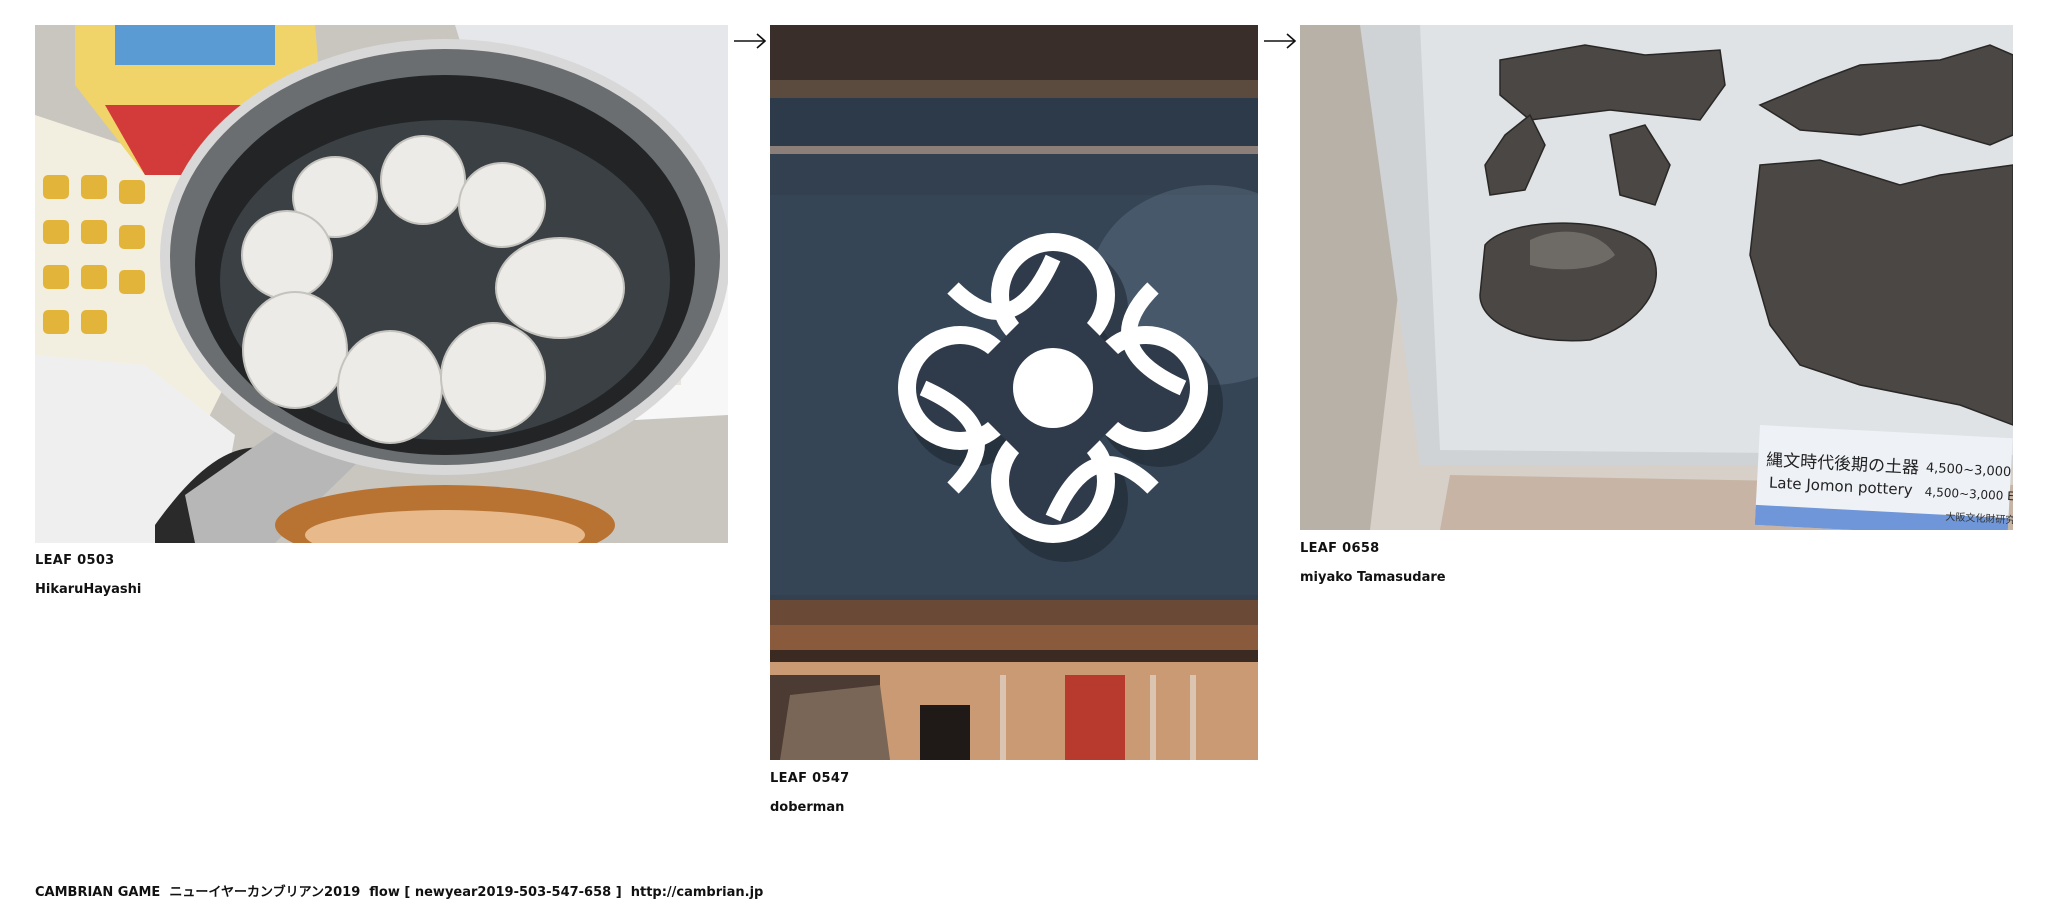  Describe the element at coordinates (697, 892) in the screenshot. I see `footer-link: http://cambrian.jp` at that location.